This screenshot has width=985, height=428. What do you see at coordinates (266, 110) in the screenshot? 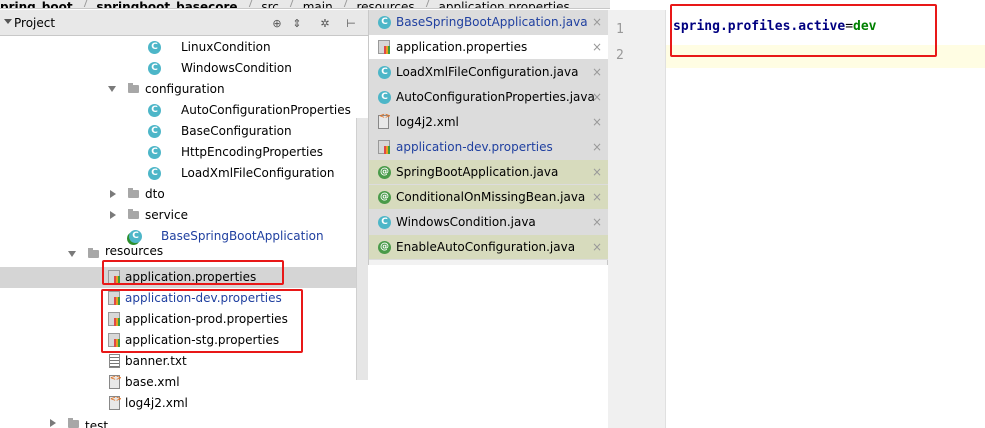
I see `tree-item-label: AutoConfigurationProperties` at bounding box center [266, 110].